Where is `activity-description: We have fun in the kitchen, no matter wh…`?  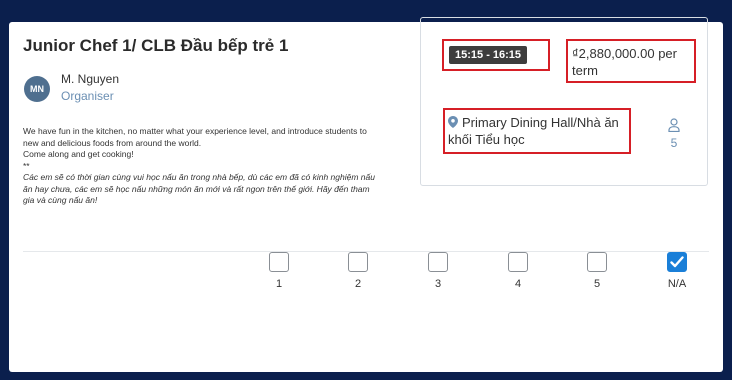
activity-description: We have fun in the kitchen, no matter wh… is located at coordinates (203, 166).